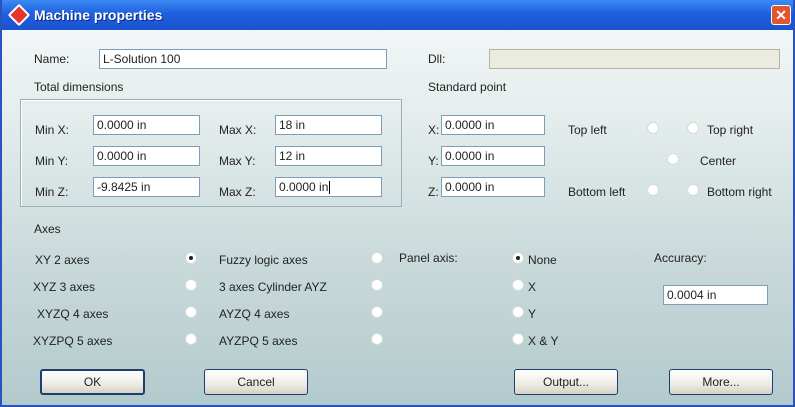 This screenshot has height=407, width=795. I want to click on panel-axis-y-label: Y, so click(532, 314).